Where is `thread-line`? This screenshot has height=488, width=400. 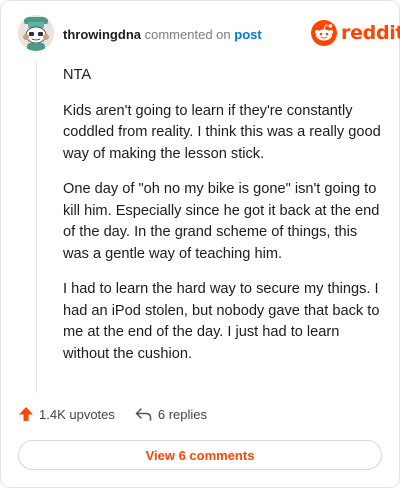
thread-line is located at coordinates (36, 227).